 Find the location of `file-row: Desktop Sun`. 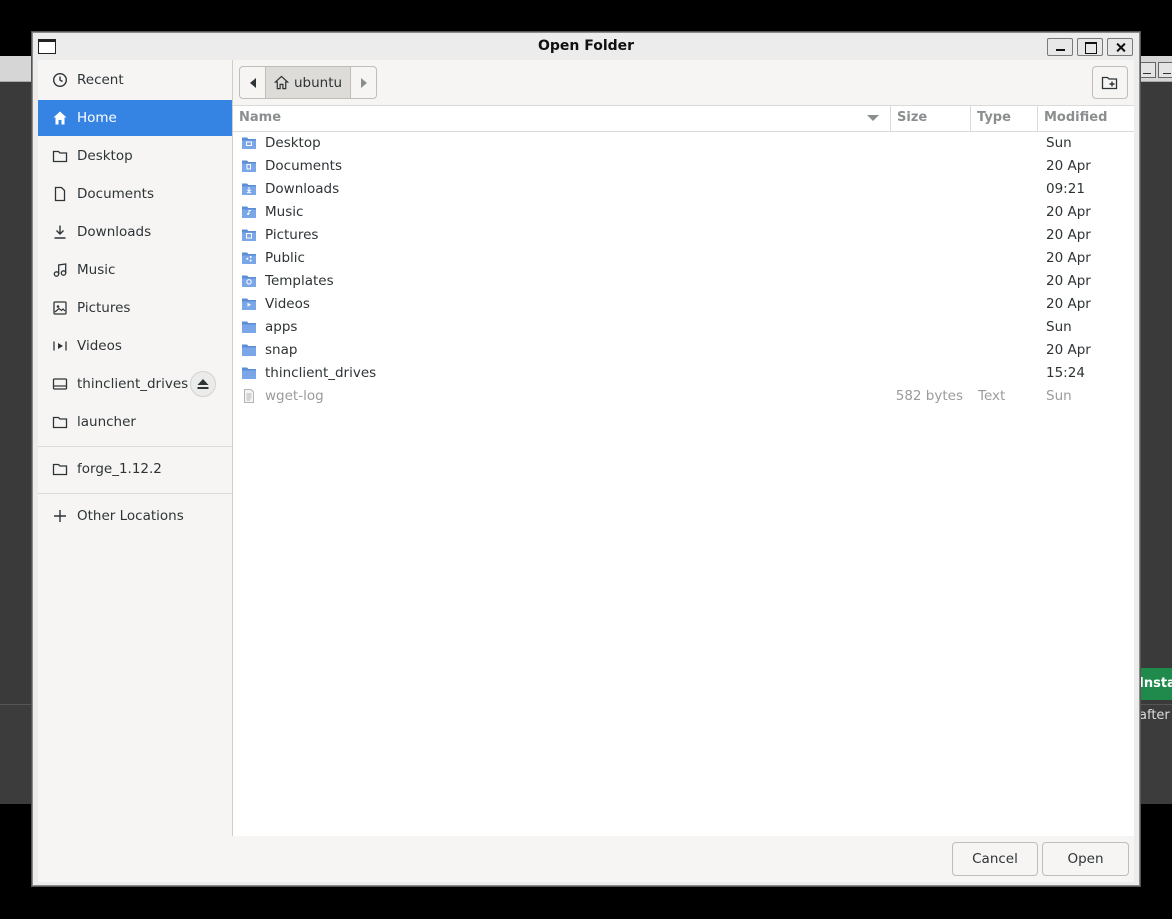

file-row: Desktop Sun is located at coordinates (683, 143).